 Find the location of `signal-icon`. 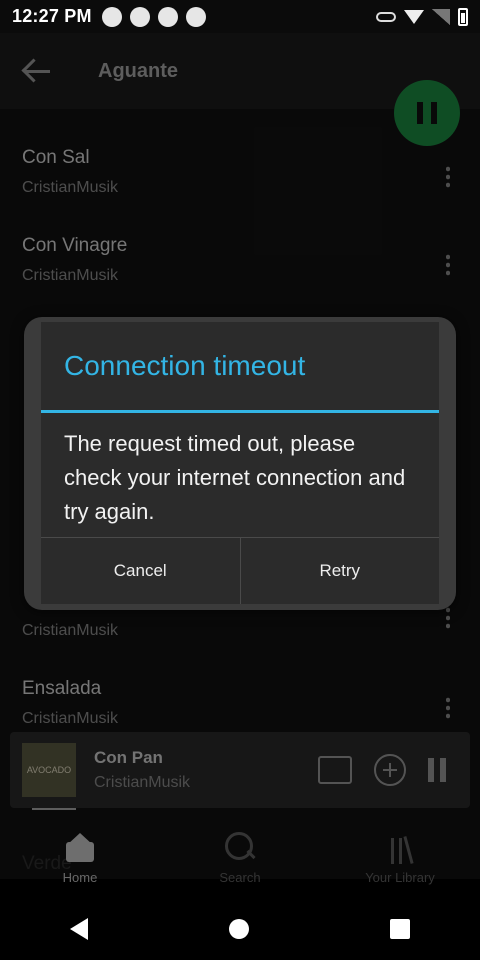

signal-icon is located at coordinates (441, 16).